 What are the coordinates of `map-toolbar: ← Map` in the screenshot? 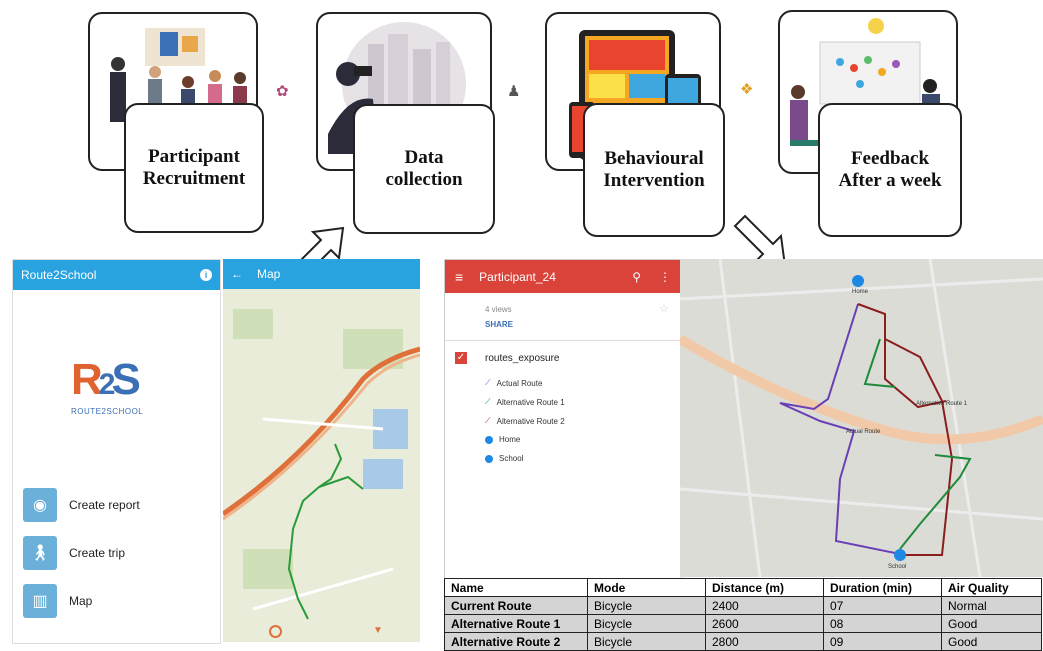 It's located at (321, 274).